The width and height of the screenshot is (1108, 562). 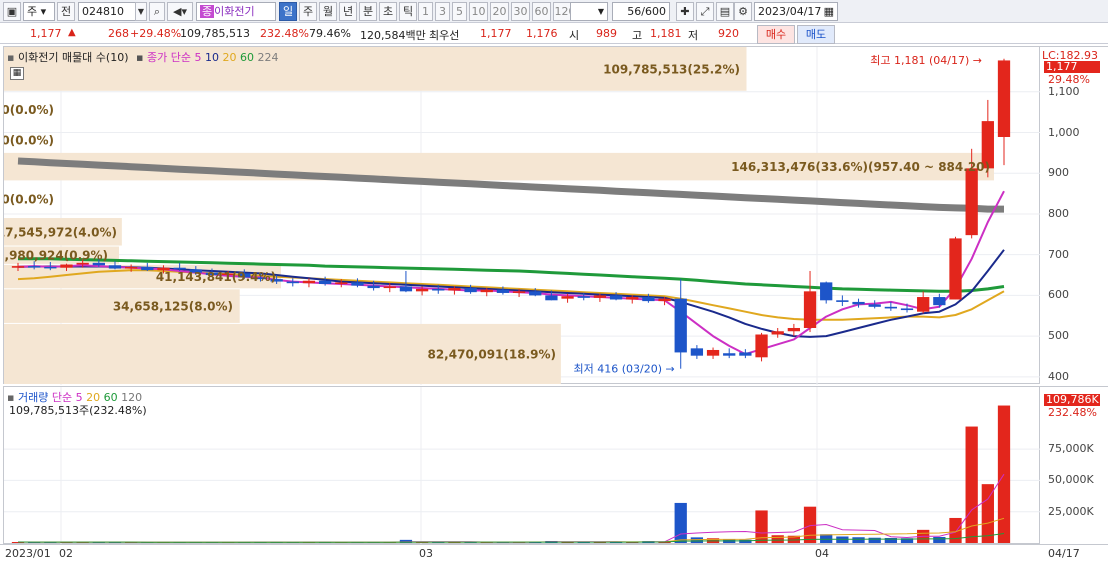 I want to click on period-tab-3: 년, so click(x=348, y=11).